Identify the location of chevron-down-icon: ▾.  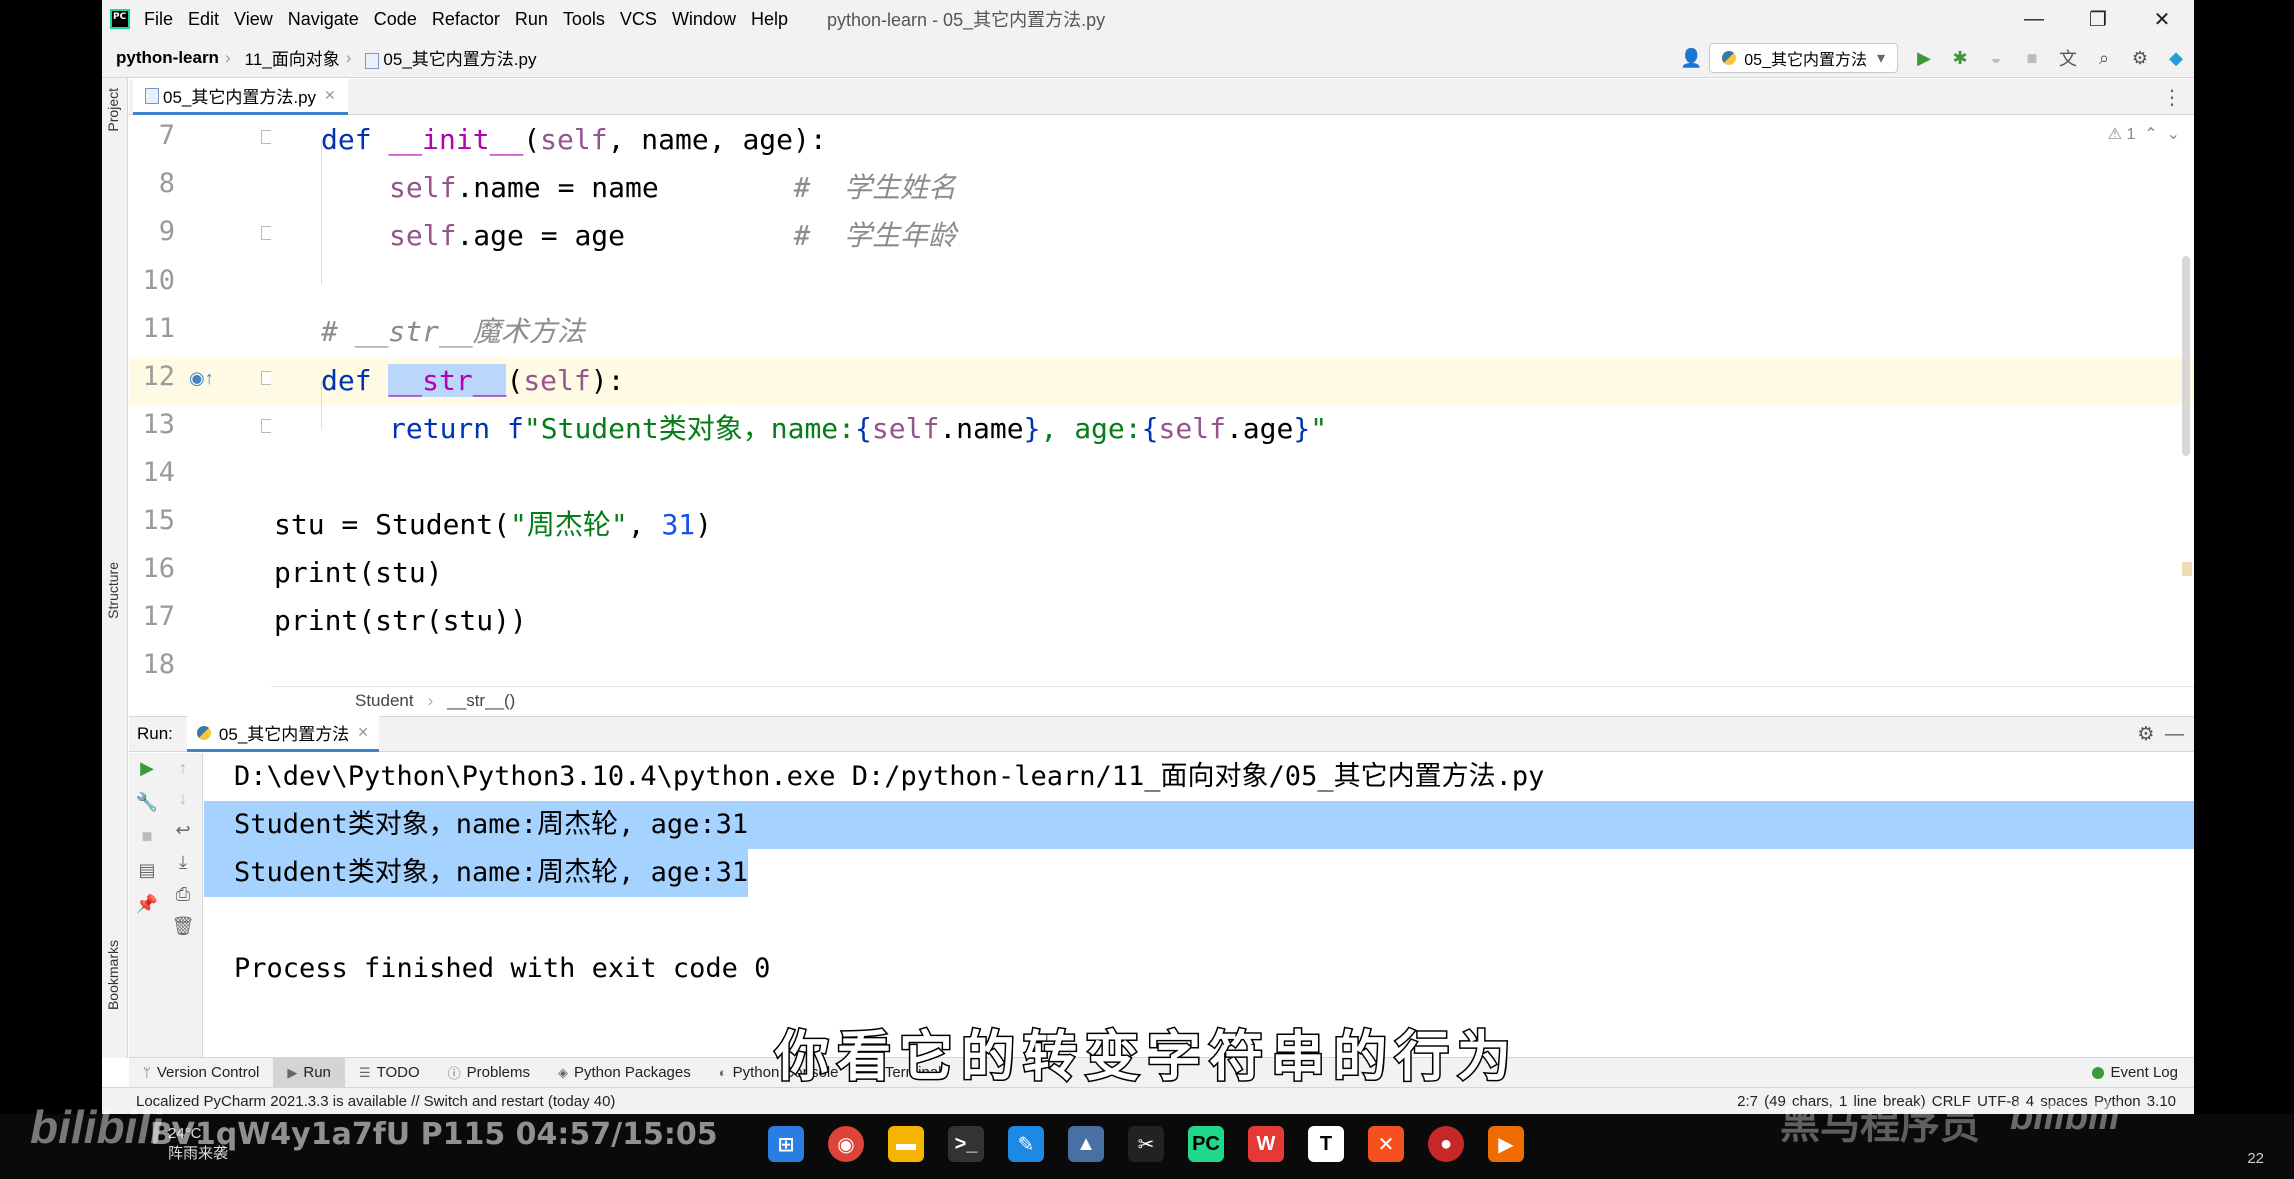
(1880, 58).